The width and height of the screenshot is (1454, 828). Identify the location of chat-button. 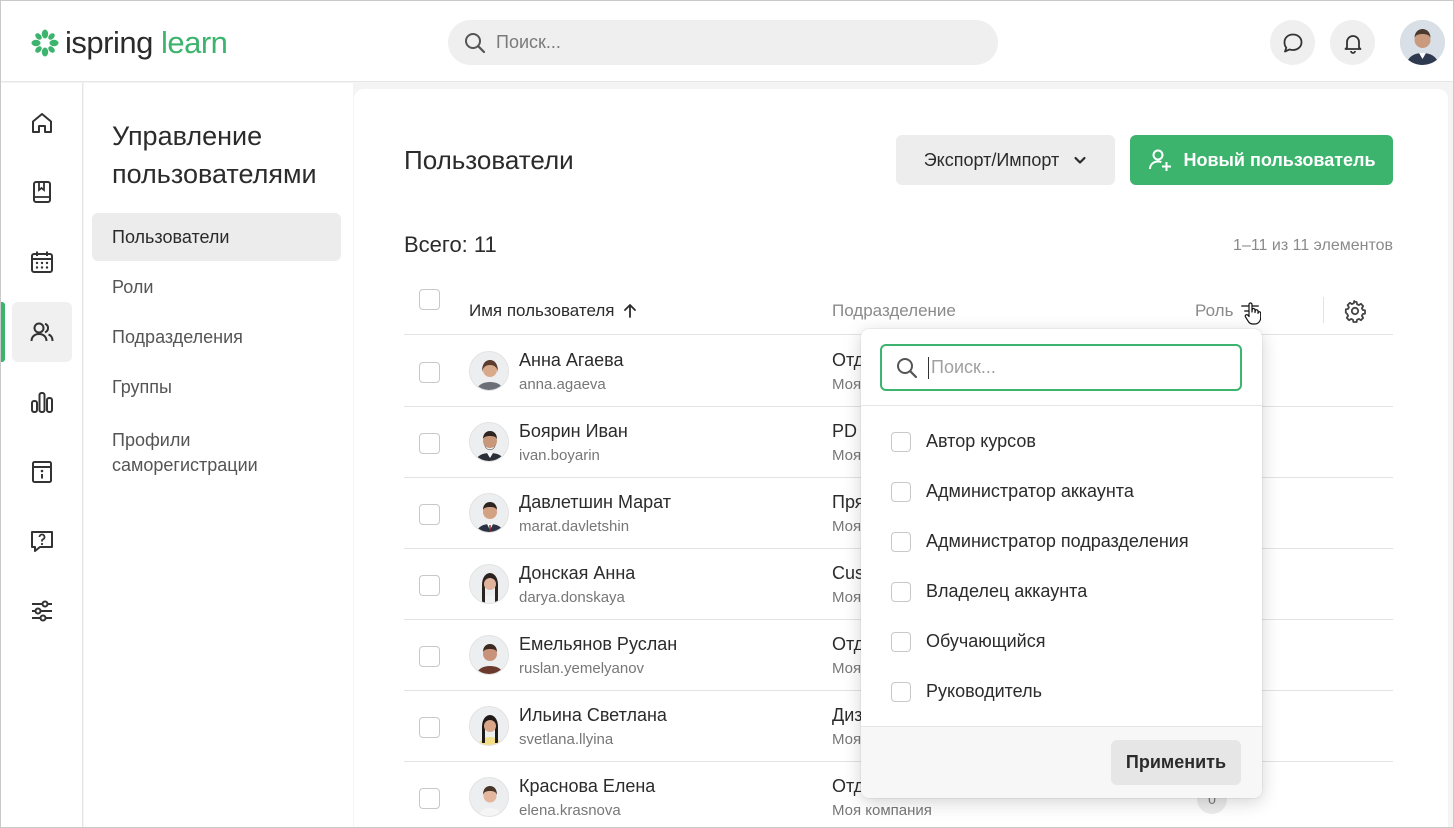
(1292, 42).